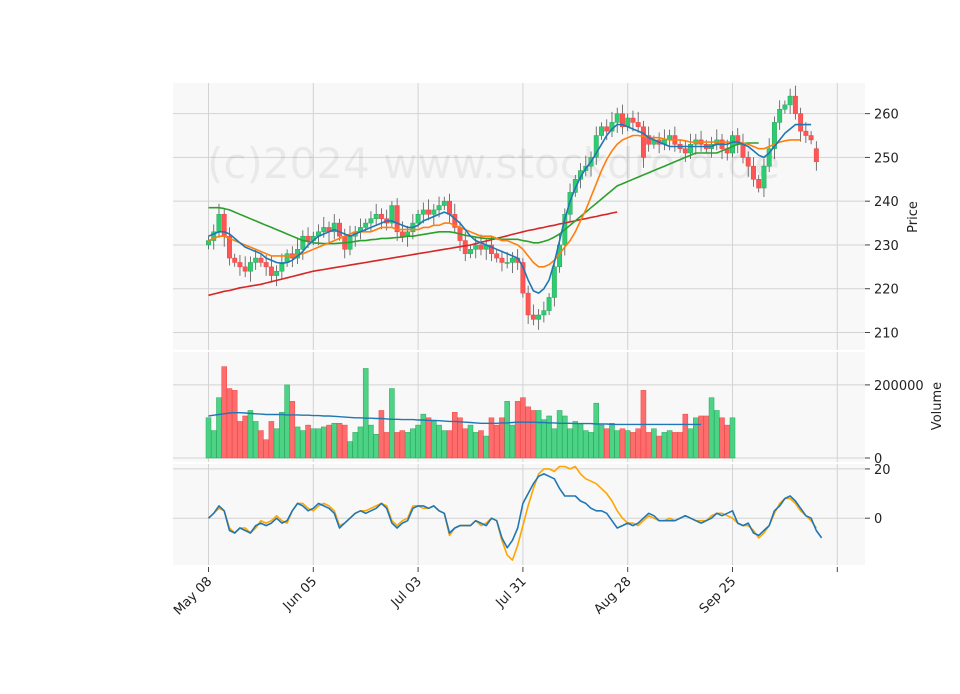  I want to click on volume-tick-label: 200000, so click(899, 386).